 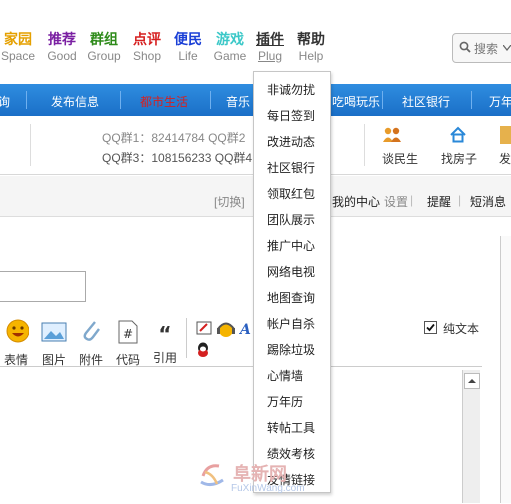 I want to click on nav-help: 帮助 Help, so click(x=311, y=47).